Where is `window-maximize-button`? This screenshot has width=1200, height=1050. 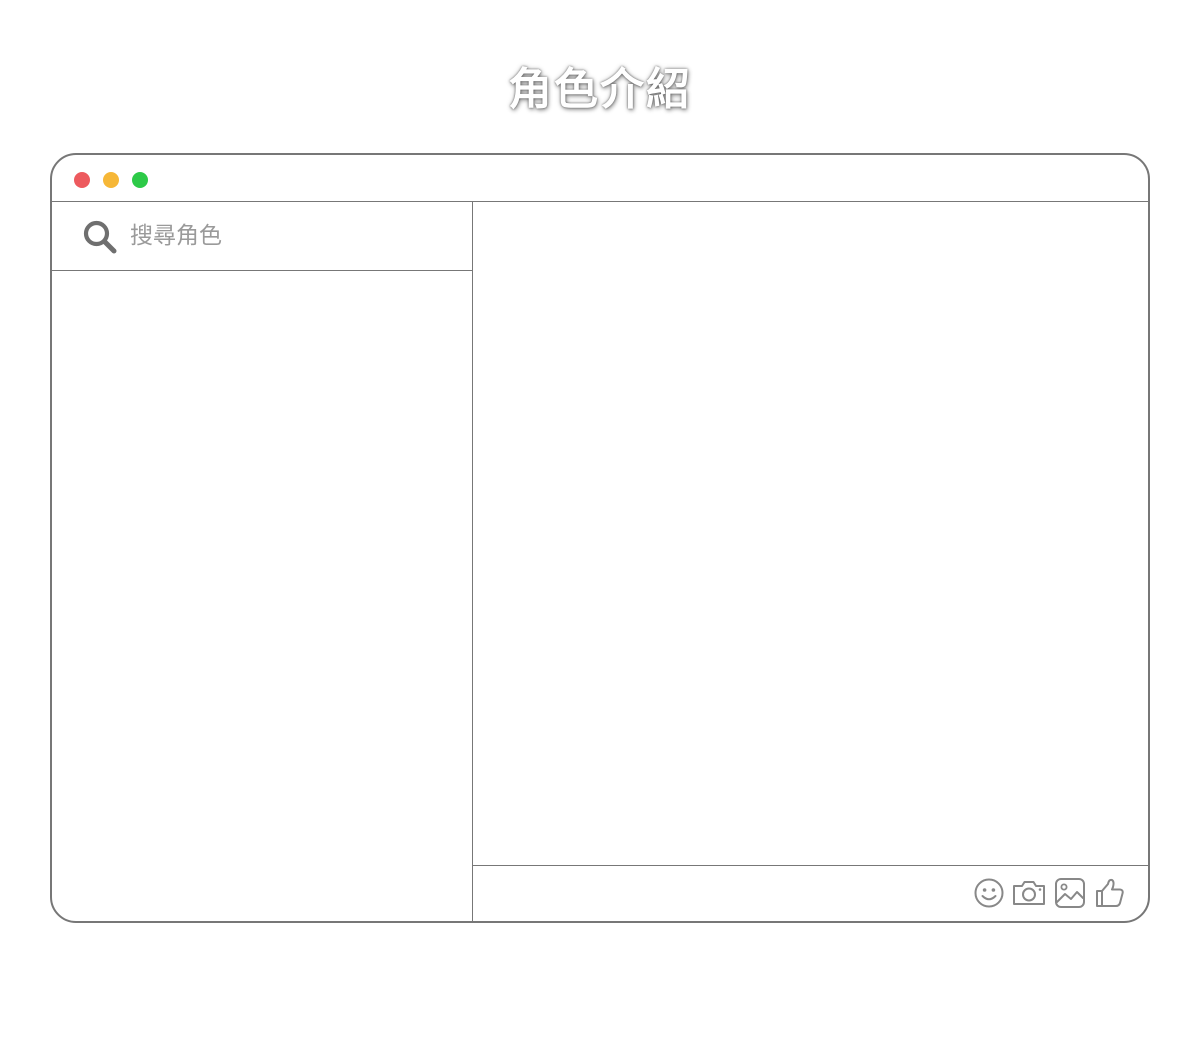
window-maximize-button is located at coordinates (140, 180).